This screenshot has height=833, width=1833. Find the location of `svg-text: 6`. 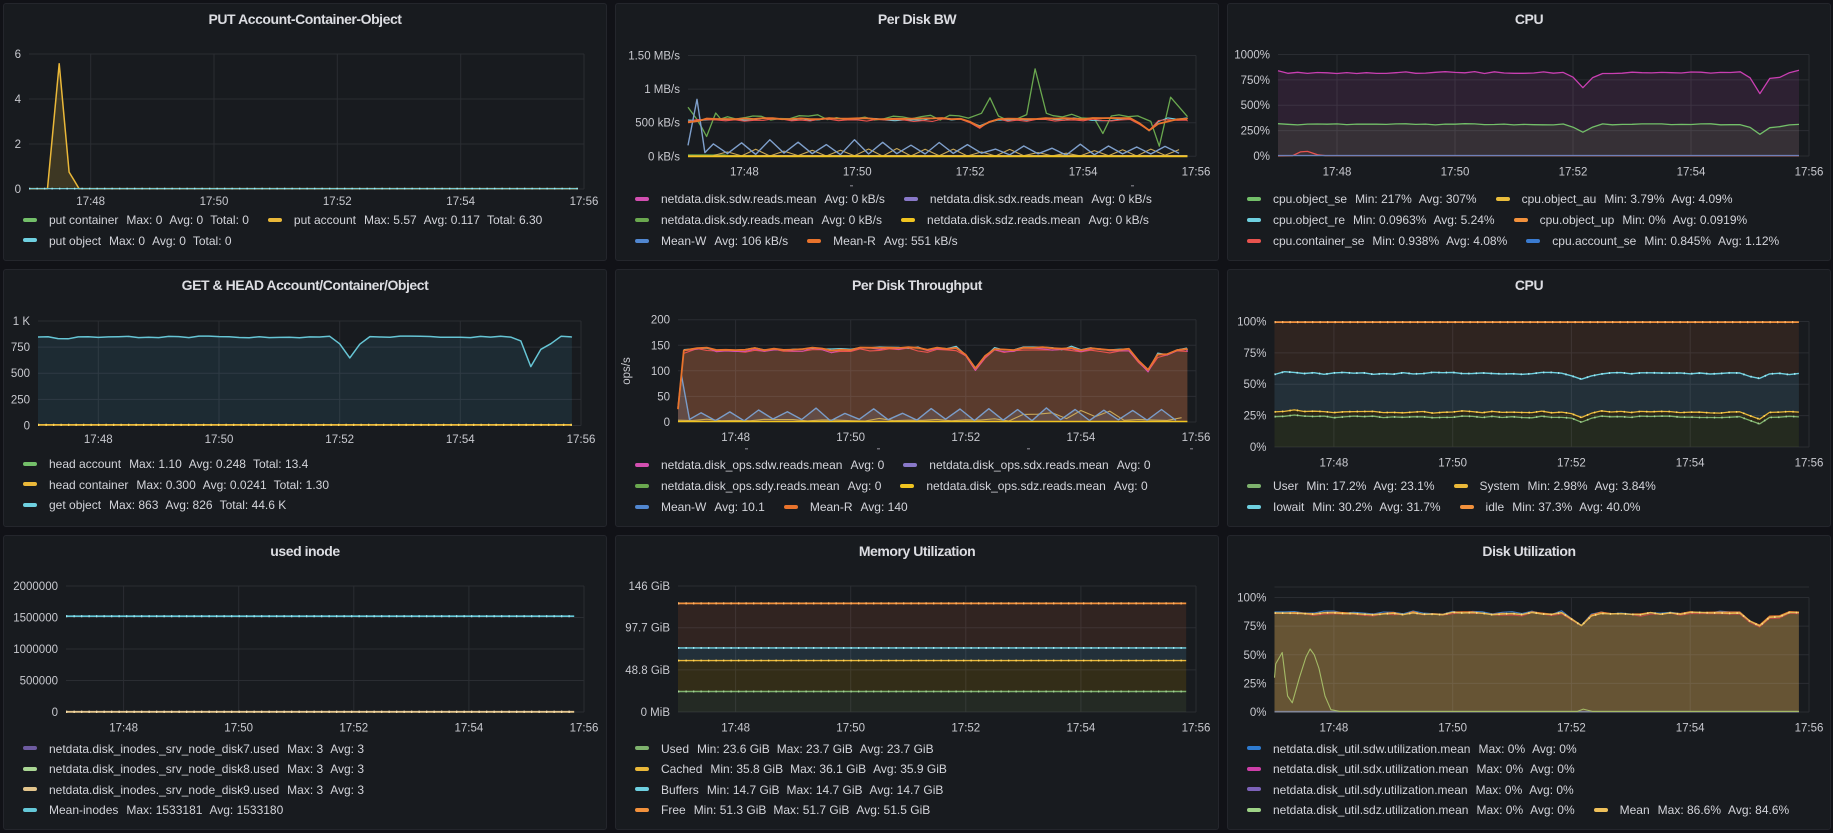

svg-text: 6 is located at coordinates (18, 55).